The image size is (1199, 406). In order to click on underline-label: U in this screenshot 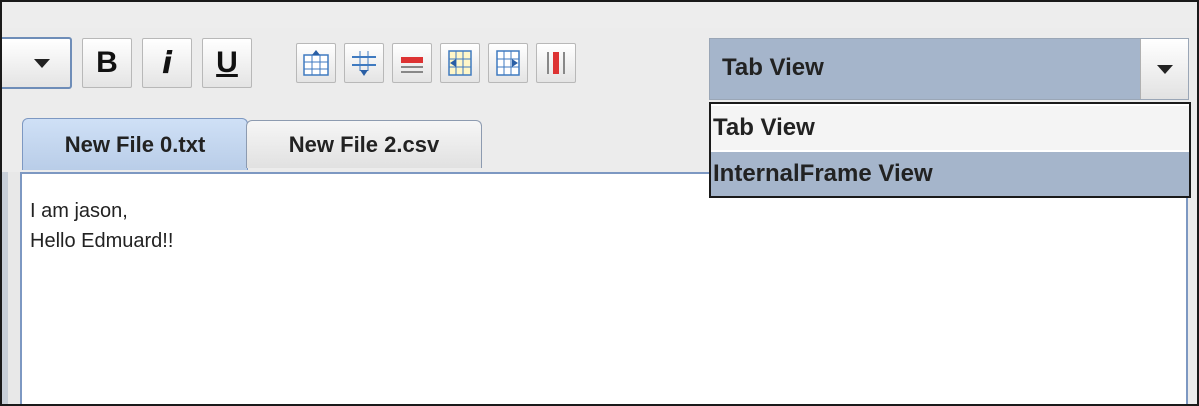, I will do `click(227, 62)`.